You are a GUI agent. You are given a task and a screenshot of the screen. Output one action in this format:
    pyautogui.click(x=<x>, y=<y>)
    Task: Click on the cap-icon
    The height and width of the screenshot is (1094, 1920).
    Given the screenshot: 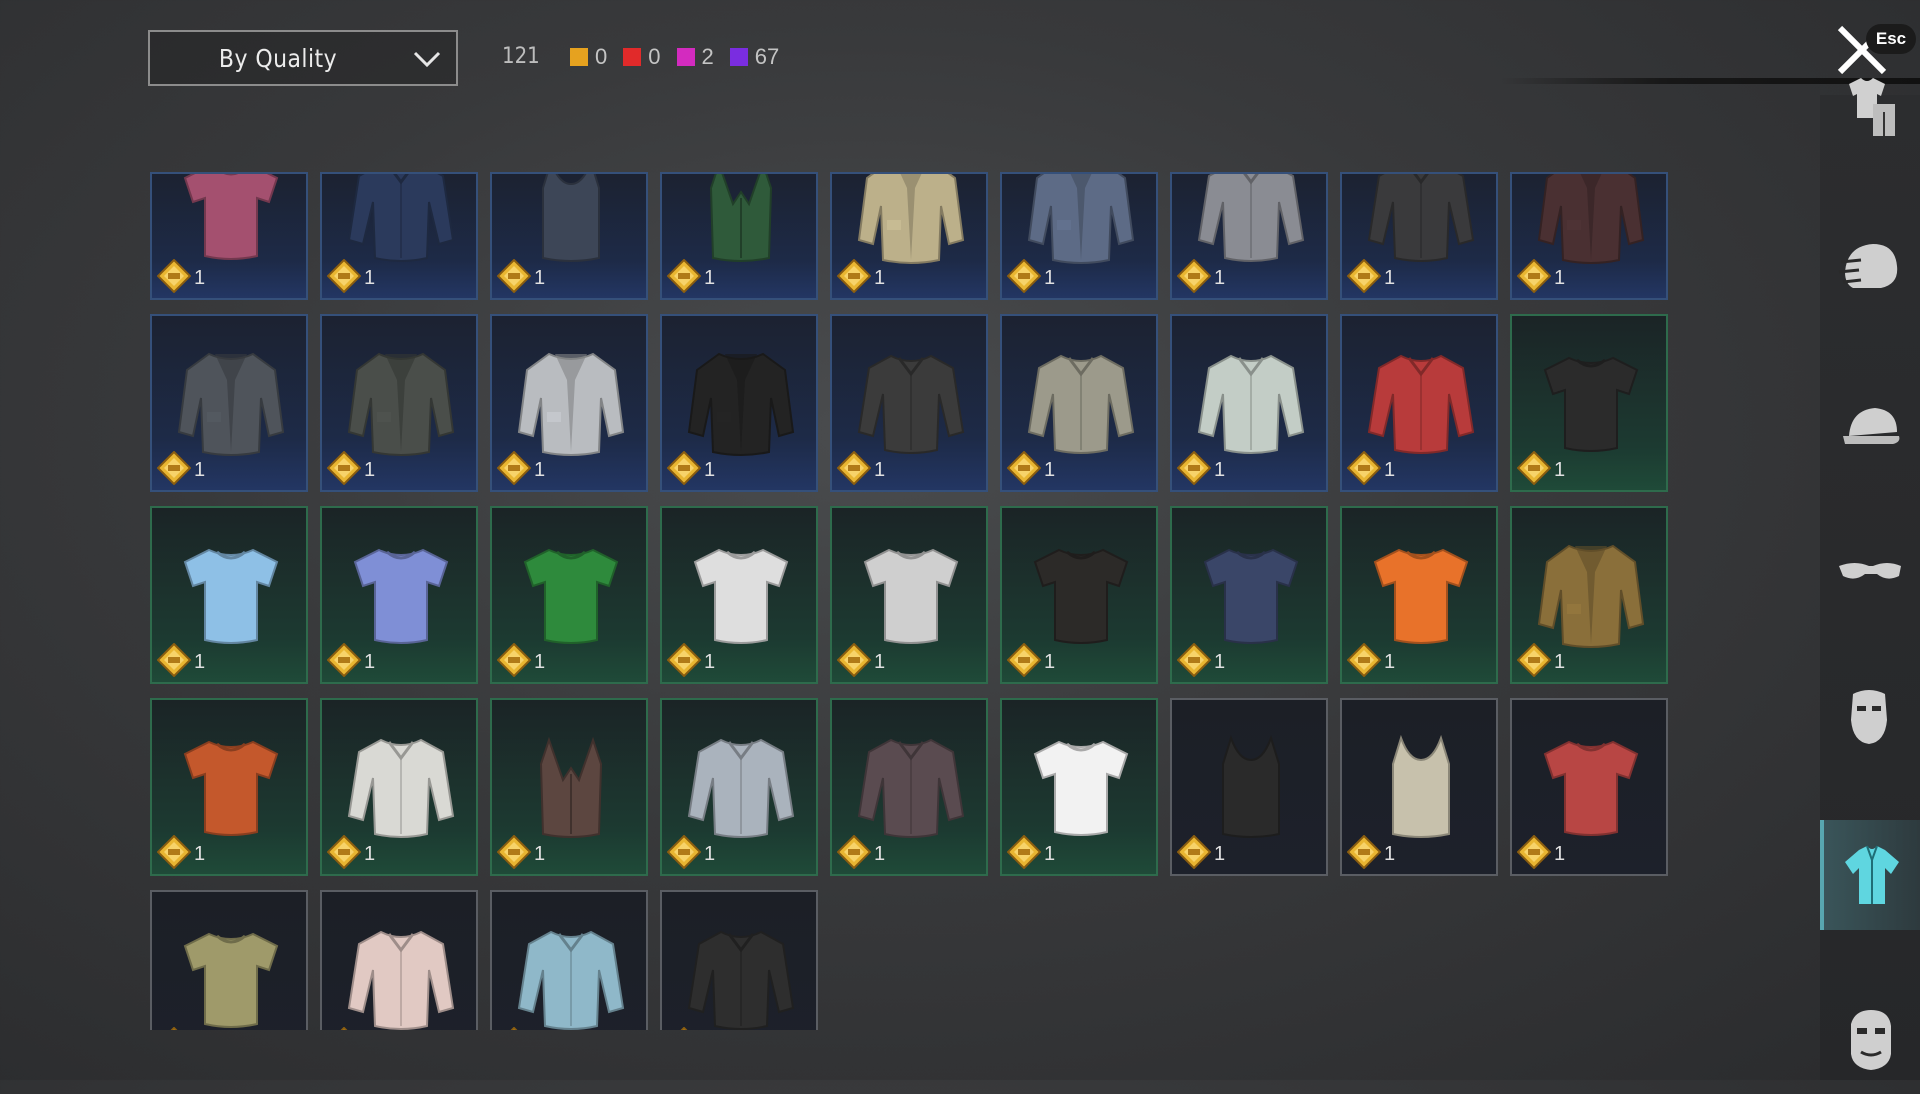 What is the action you would take?
    pyautogui.click(x=1871, y=426)
    